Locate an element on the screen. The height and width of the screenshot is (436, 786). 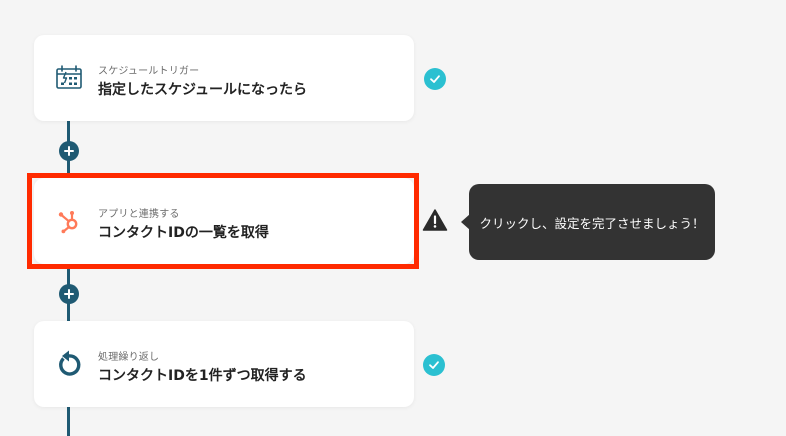
loop-icon is located at coordinates (69, 364).